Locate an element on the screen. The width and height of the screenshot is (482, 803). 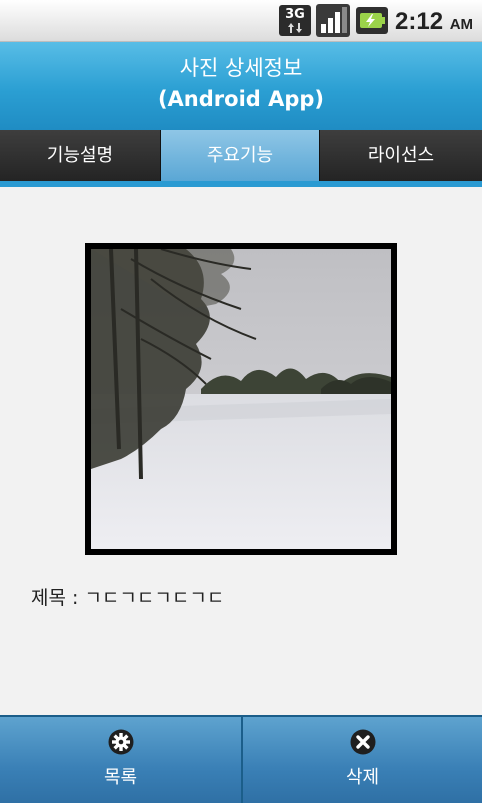
photo-title-row: 제목 : ㄱㄷㄱㄷㄱㄷㄱㄷ is located at coordinates (127, 596).